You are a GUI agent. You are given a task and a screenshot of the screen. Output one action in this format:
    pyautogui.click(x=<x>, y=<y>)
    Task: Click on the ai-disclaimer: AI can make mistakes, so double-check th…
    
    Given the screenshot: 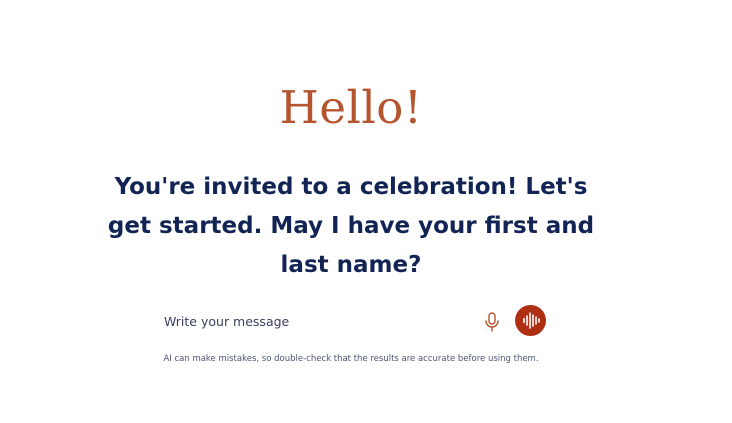 What is the action you would take?
    pyautogui.click(x=351, y=359)
    